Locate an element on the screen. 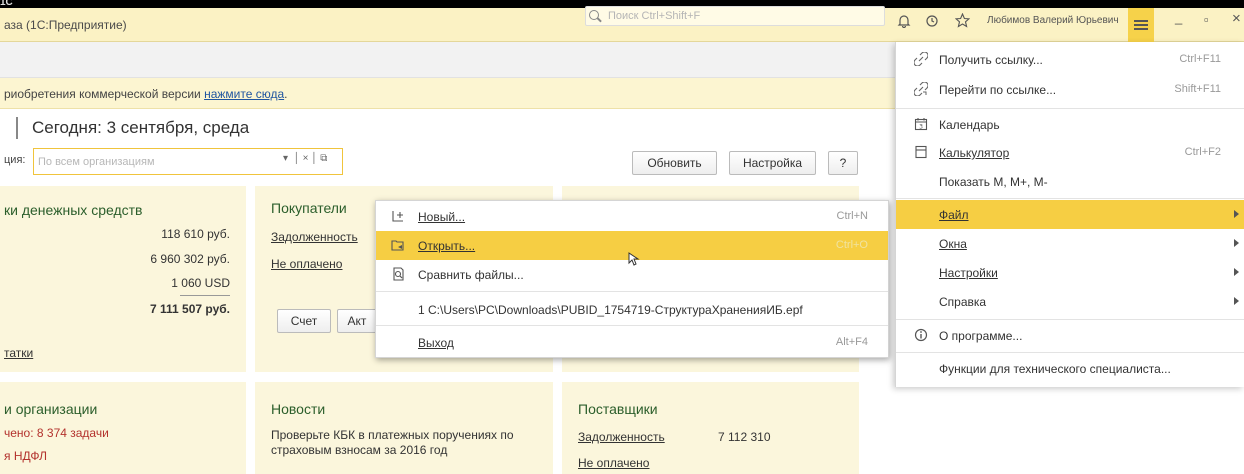 The width and height of the screenshot is (1244, 474). money-link: татки is located at coordinates (18, 353).